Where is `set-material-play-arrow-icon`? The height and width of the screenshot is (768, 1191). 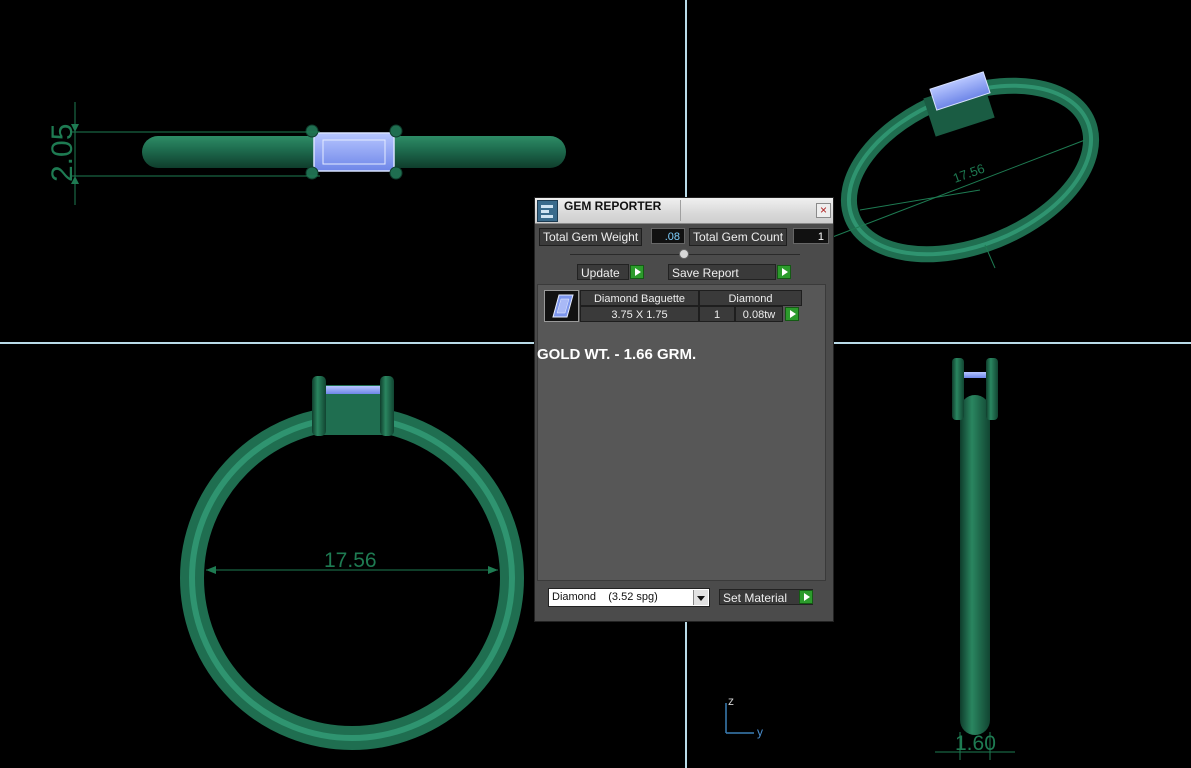
set-material-play-arrow-icon is located at coordinates (806, 597).